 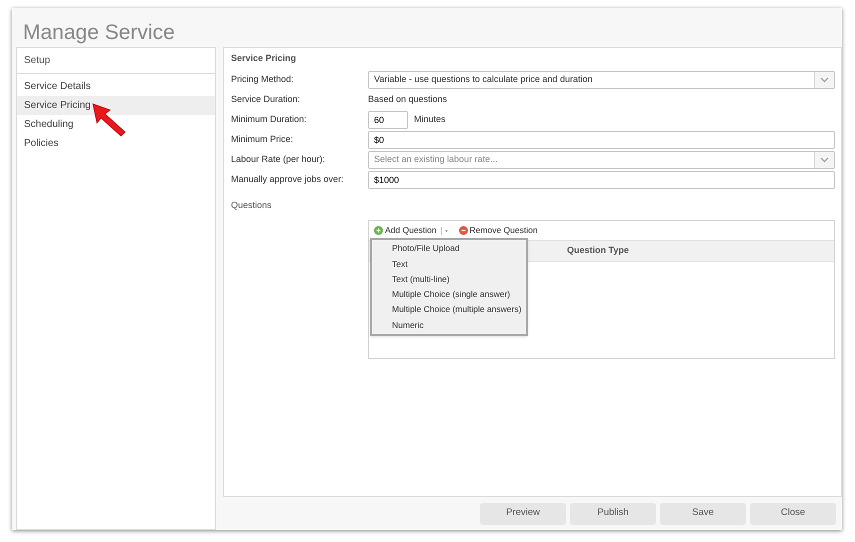 What do you see at coordinates (263, 79) in the screenshot?
I see `field-label: Pricing Method:` at bounding box center [263, 79].